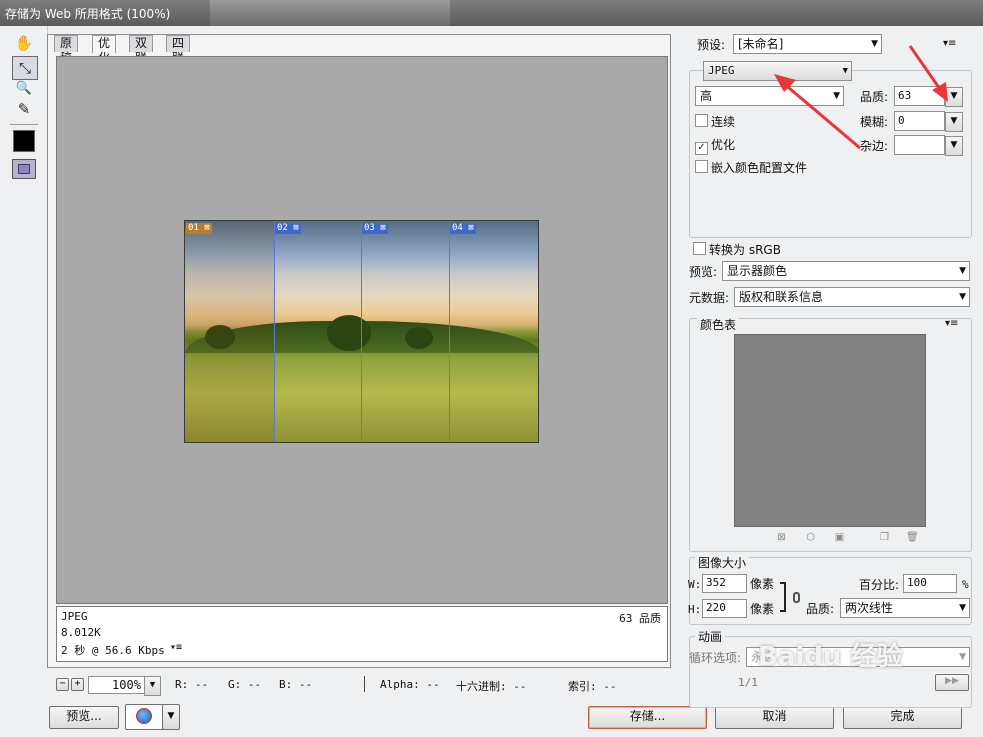 This screenshot has height=737, width=983. I want to click on arrow-to-quality-line, so click(926, 69).